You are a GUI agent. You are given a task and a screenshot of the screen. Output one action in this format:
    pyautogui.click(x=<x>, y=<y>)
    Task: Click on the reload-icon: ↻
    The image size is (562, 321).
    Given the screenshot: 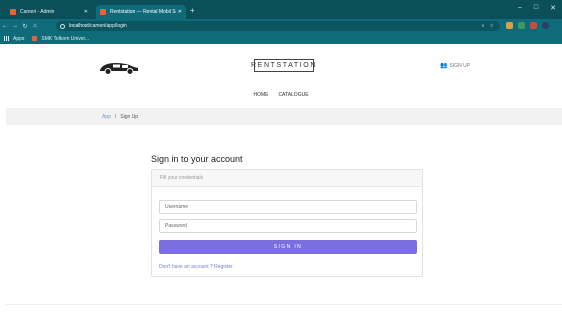 What is the action you would take?
    pyautogui.click(x=25, y=26)
    